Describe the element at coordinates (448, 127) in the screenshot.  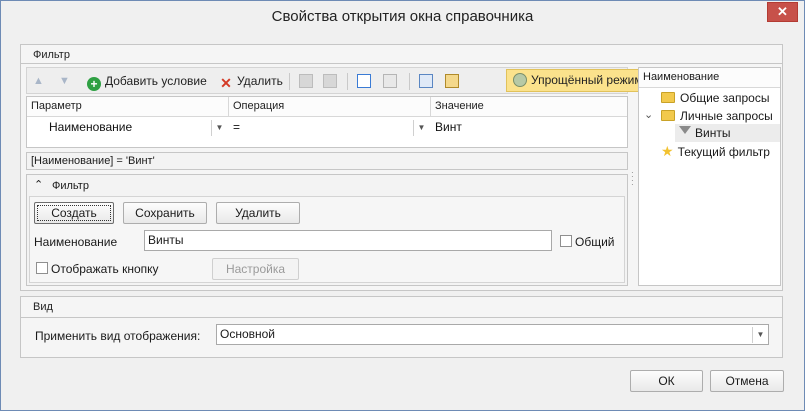
I see `condition-value: Винт` at that location.